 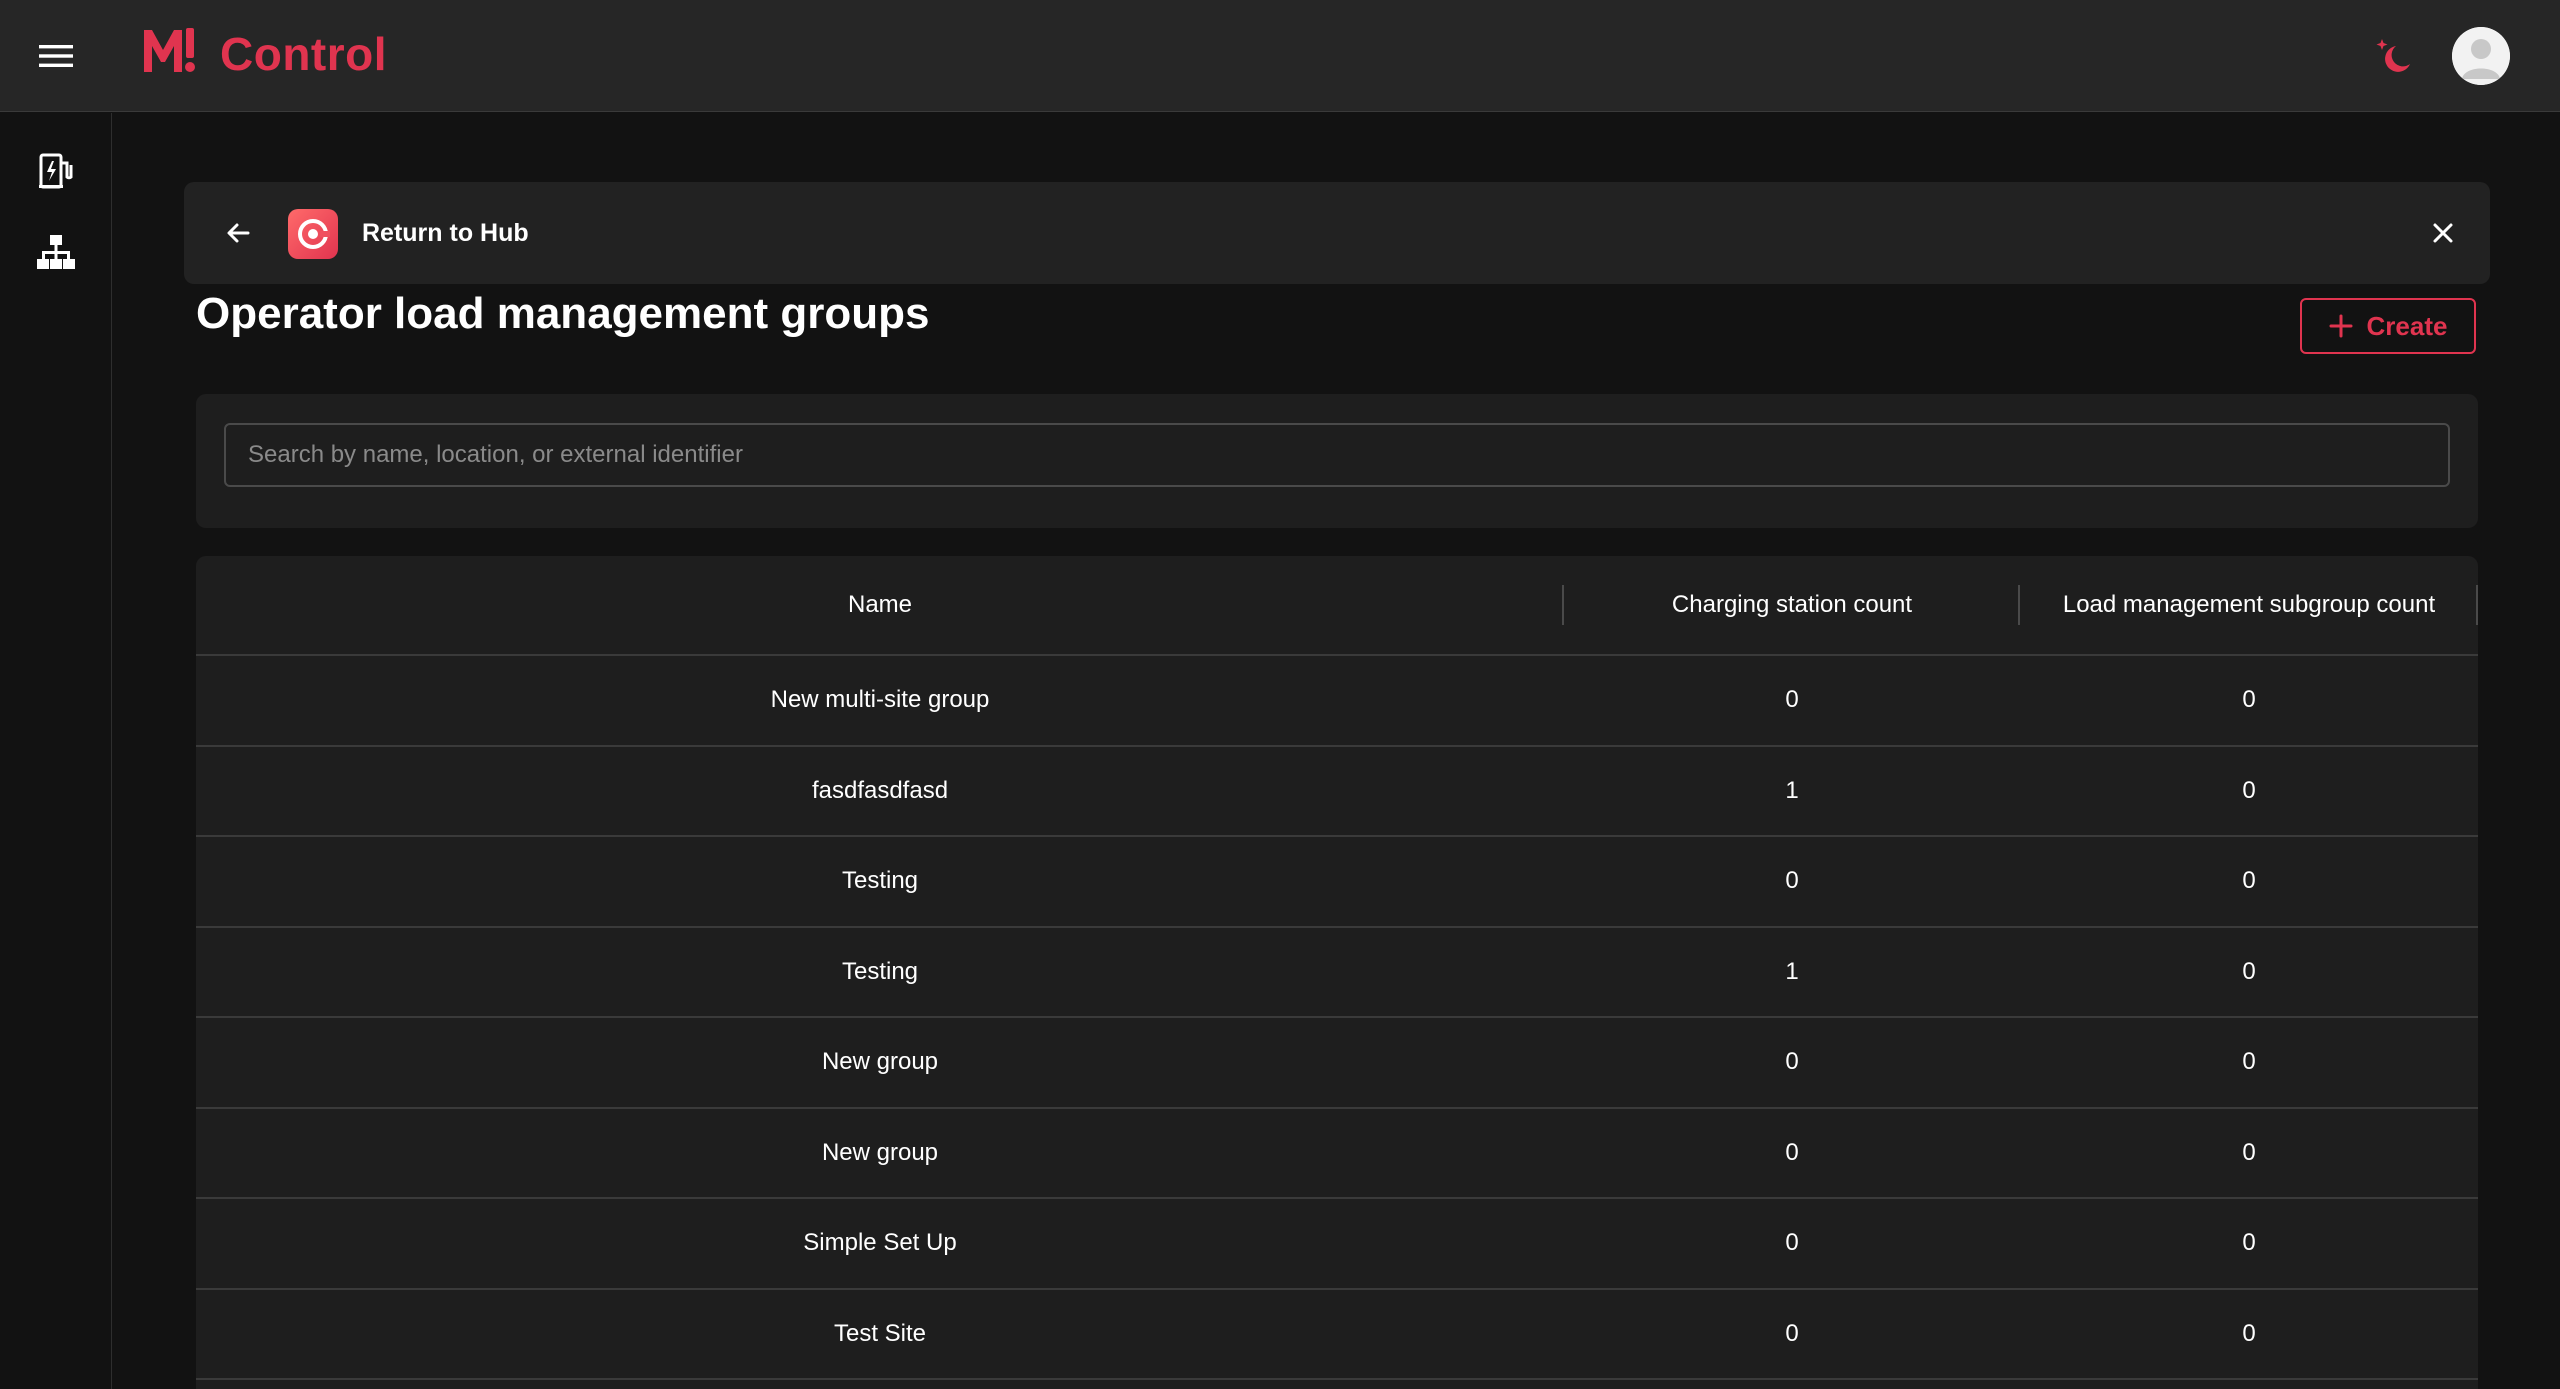 What do you see at coordinates (1280, 56) in the screenshot?
I see `top-app-bar: Control` at bounding box center [1280, 56].